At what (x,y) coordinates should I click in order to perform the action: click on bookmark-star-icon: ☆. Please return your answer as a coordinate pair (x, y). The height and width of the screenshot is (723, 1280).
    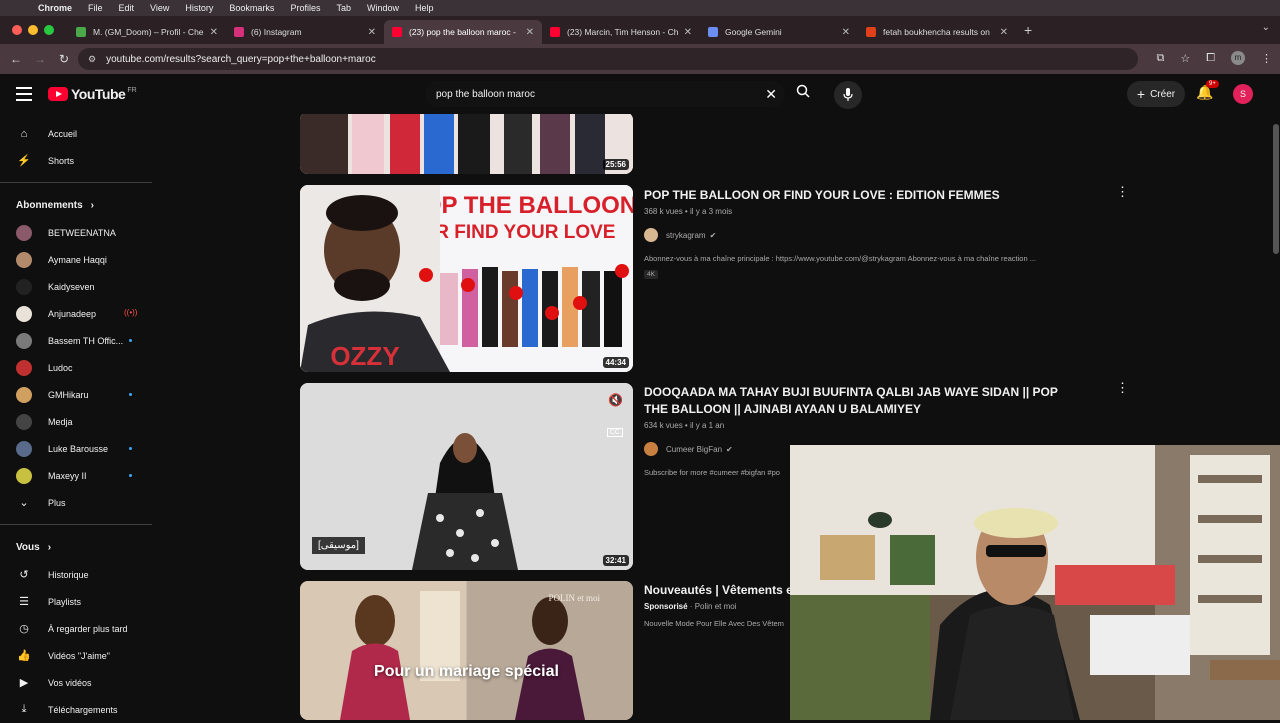
    Looking at the image, I should click on (1185, 58).